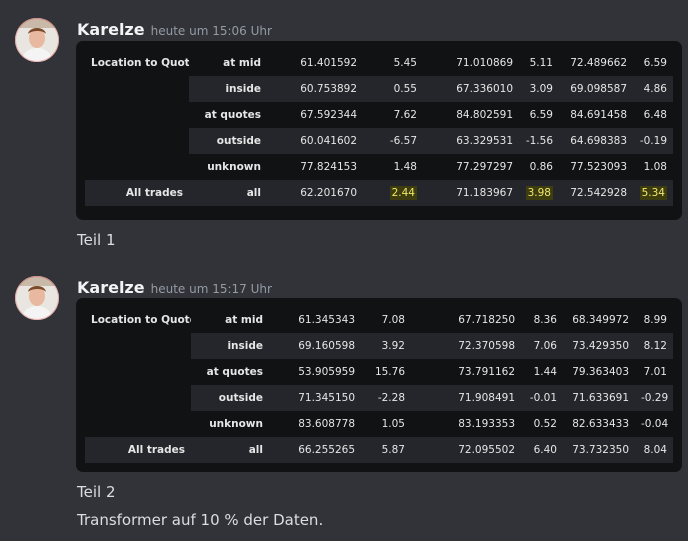  Describe the element at coordinates (315, 193) in the screenshot. I see `cell: 62.201670` at that location.